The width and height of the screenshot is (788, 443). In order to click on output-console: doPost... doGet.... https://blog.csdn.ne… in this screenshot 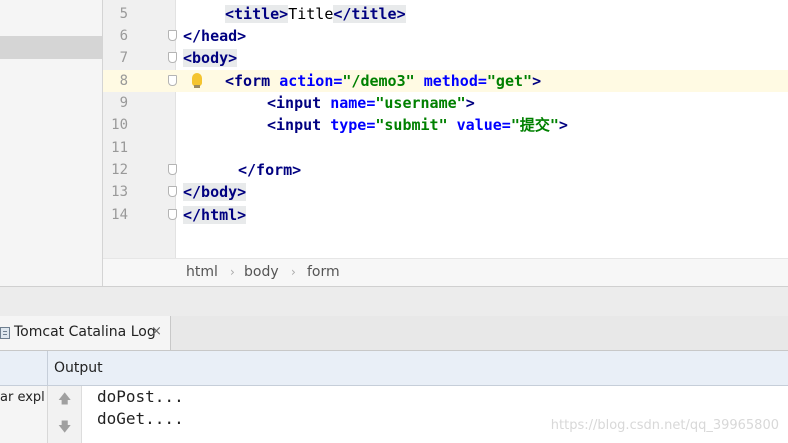, I will do `click(435, 414)`.